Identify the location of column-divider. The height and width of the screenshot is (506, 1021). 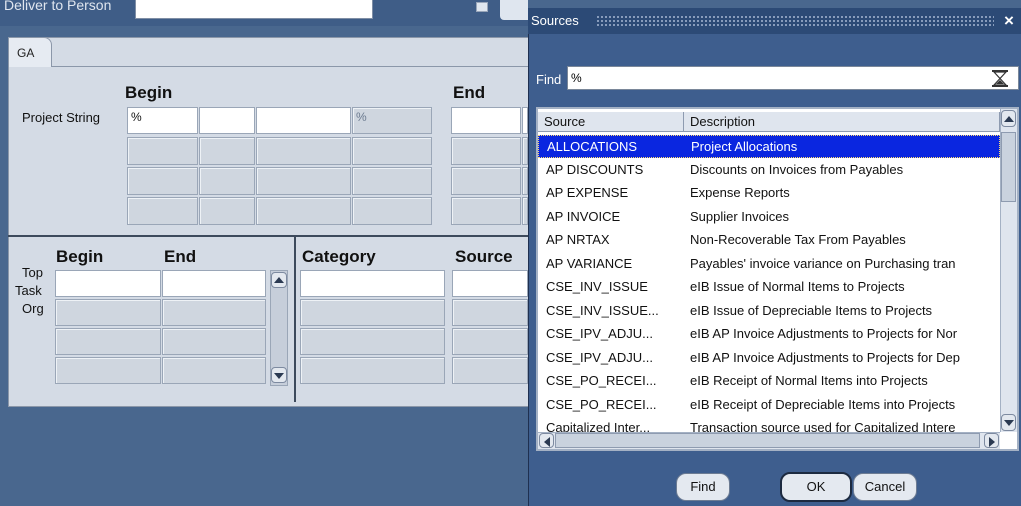
(295, 319).